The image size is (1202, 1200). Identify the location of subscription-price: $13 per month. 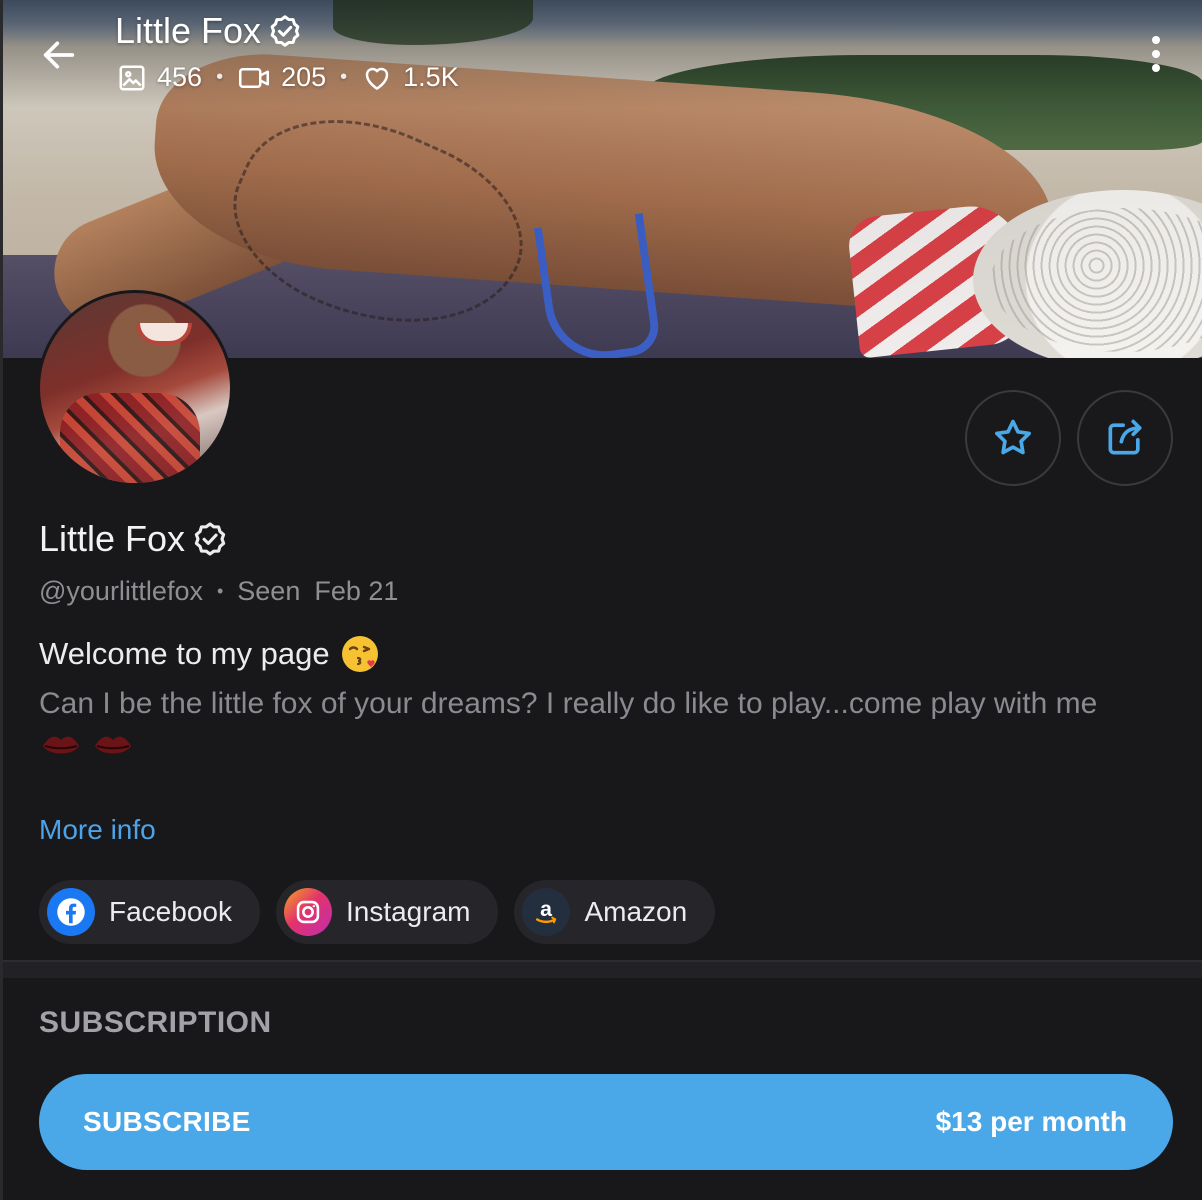
(1031, 1121).